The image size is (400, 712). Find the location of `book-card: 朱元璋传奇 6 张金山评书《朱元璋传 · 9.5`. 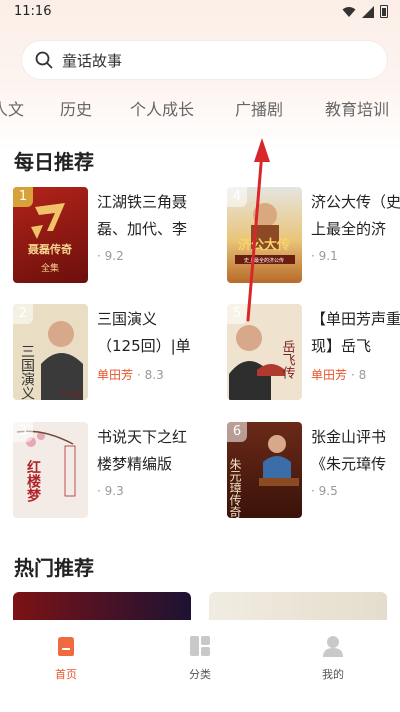

book-card: 朱元璋传奇 6 张金山评书《朱元璋传 · 9.5 is located at coordinates (313, 470).